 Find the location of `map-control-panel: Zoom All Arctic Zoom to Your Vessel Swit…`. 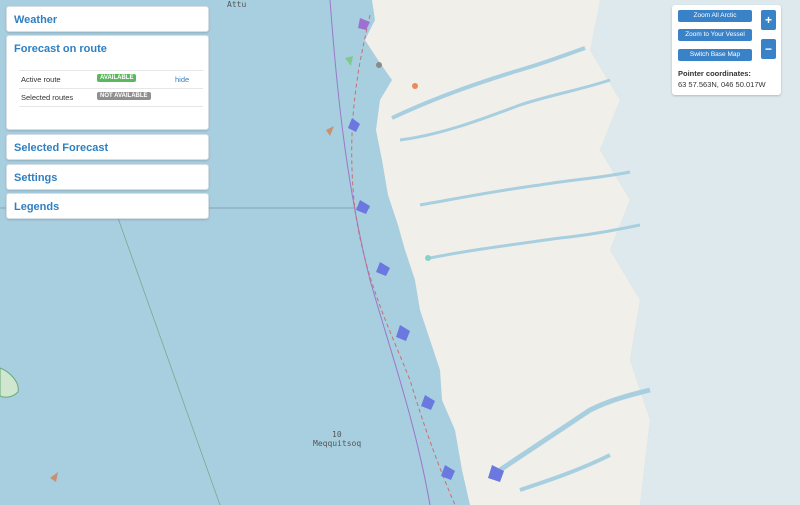

map-control-panel: Zoom All Arctic Zoom to Your Vessel Swit… is located at coordinates (726, 50).